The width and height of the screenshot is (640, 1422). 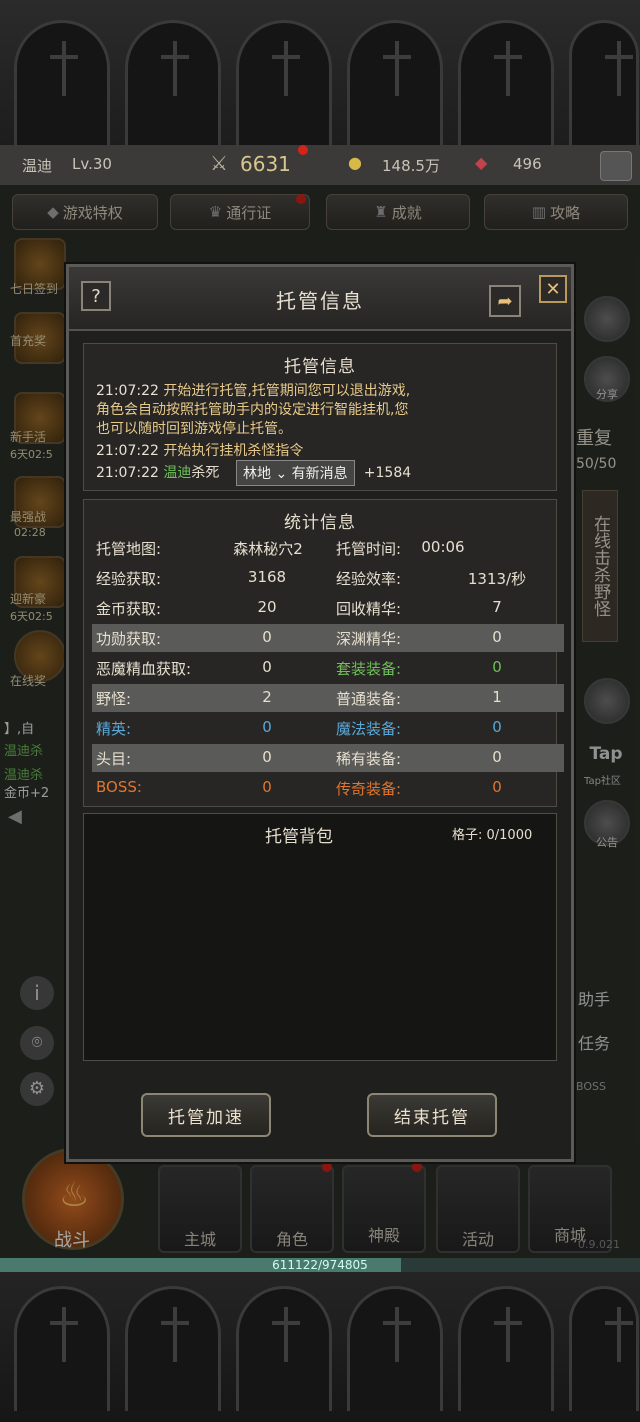 What do you see at coordinates (328, 758) in the screenshot?
I see `stat-row: 头目: 0 稀有装备: 0` at bounding box center [328, 758].